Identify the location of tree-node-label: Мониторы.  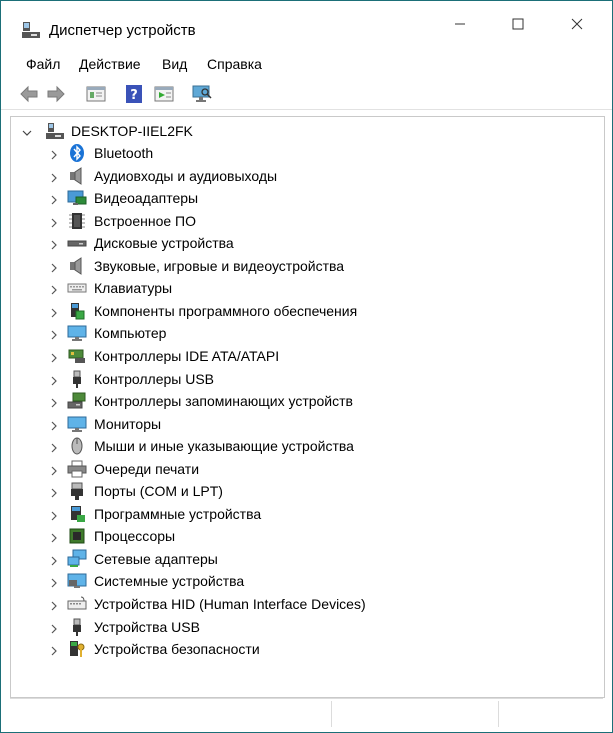
(128, 423).